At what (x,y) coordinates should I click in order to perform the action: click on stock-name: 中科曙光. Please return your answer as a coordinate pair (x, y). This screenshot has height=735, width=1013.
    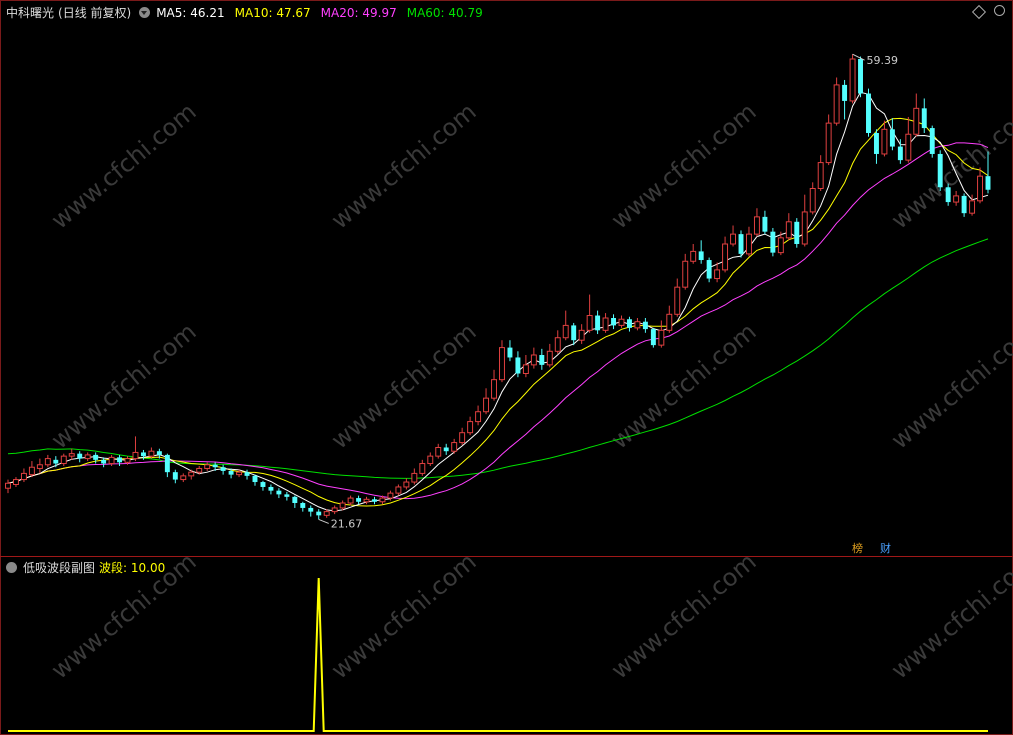
    Looking at the image, I should click on (30, 12).